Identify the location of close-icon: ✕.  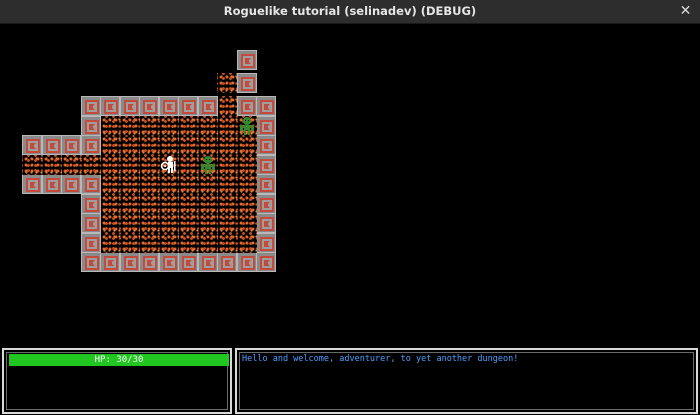
(685, 11).